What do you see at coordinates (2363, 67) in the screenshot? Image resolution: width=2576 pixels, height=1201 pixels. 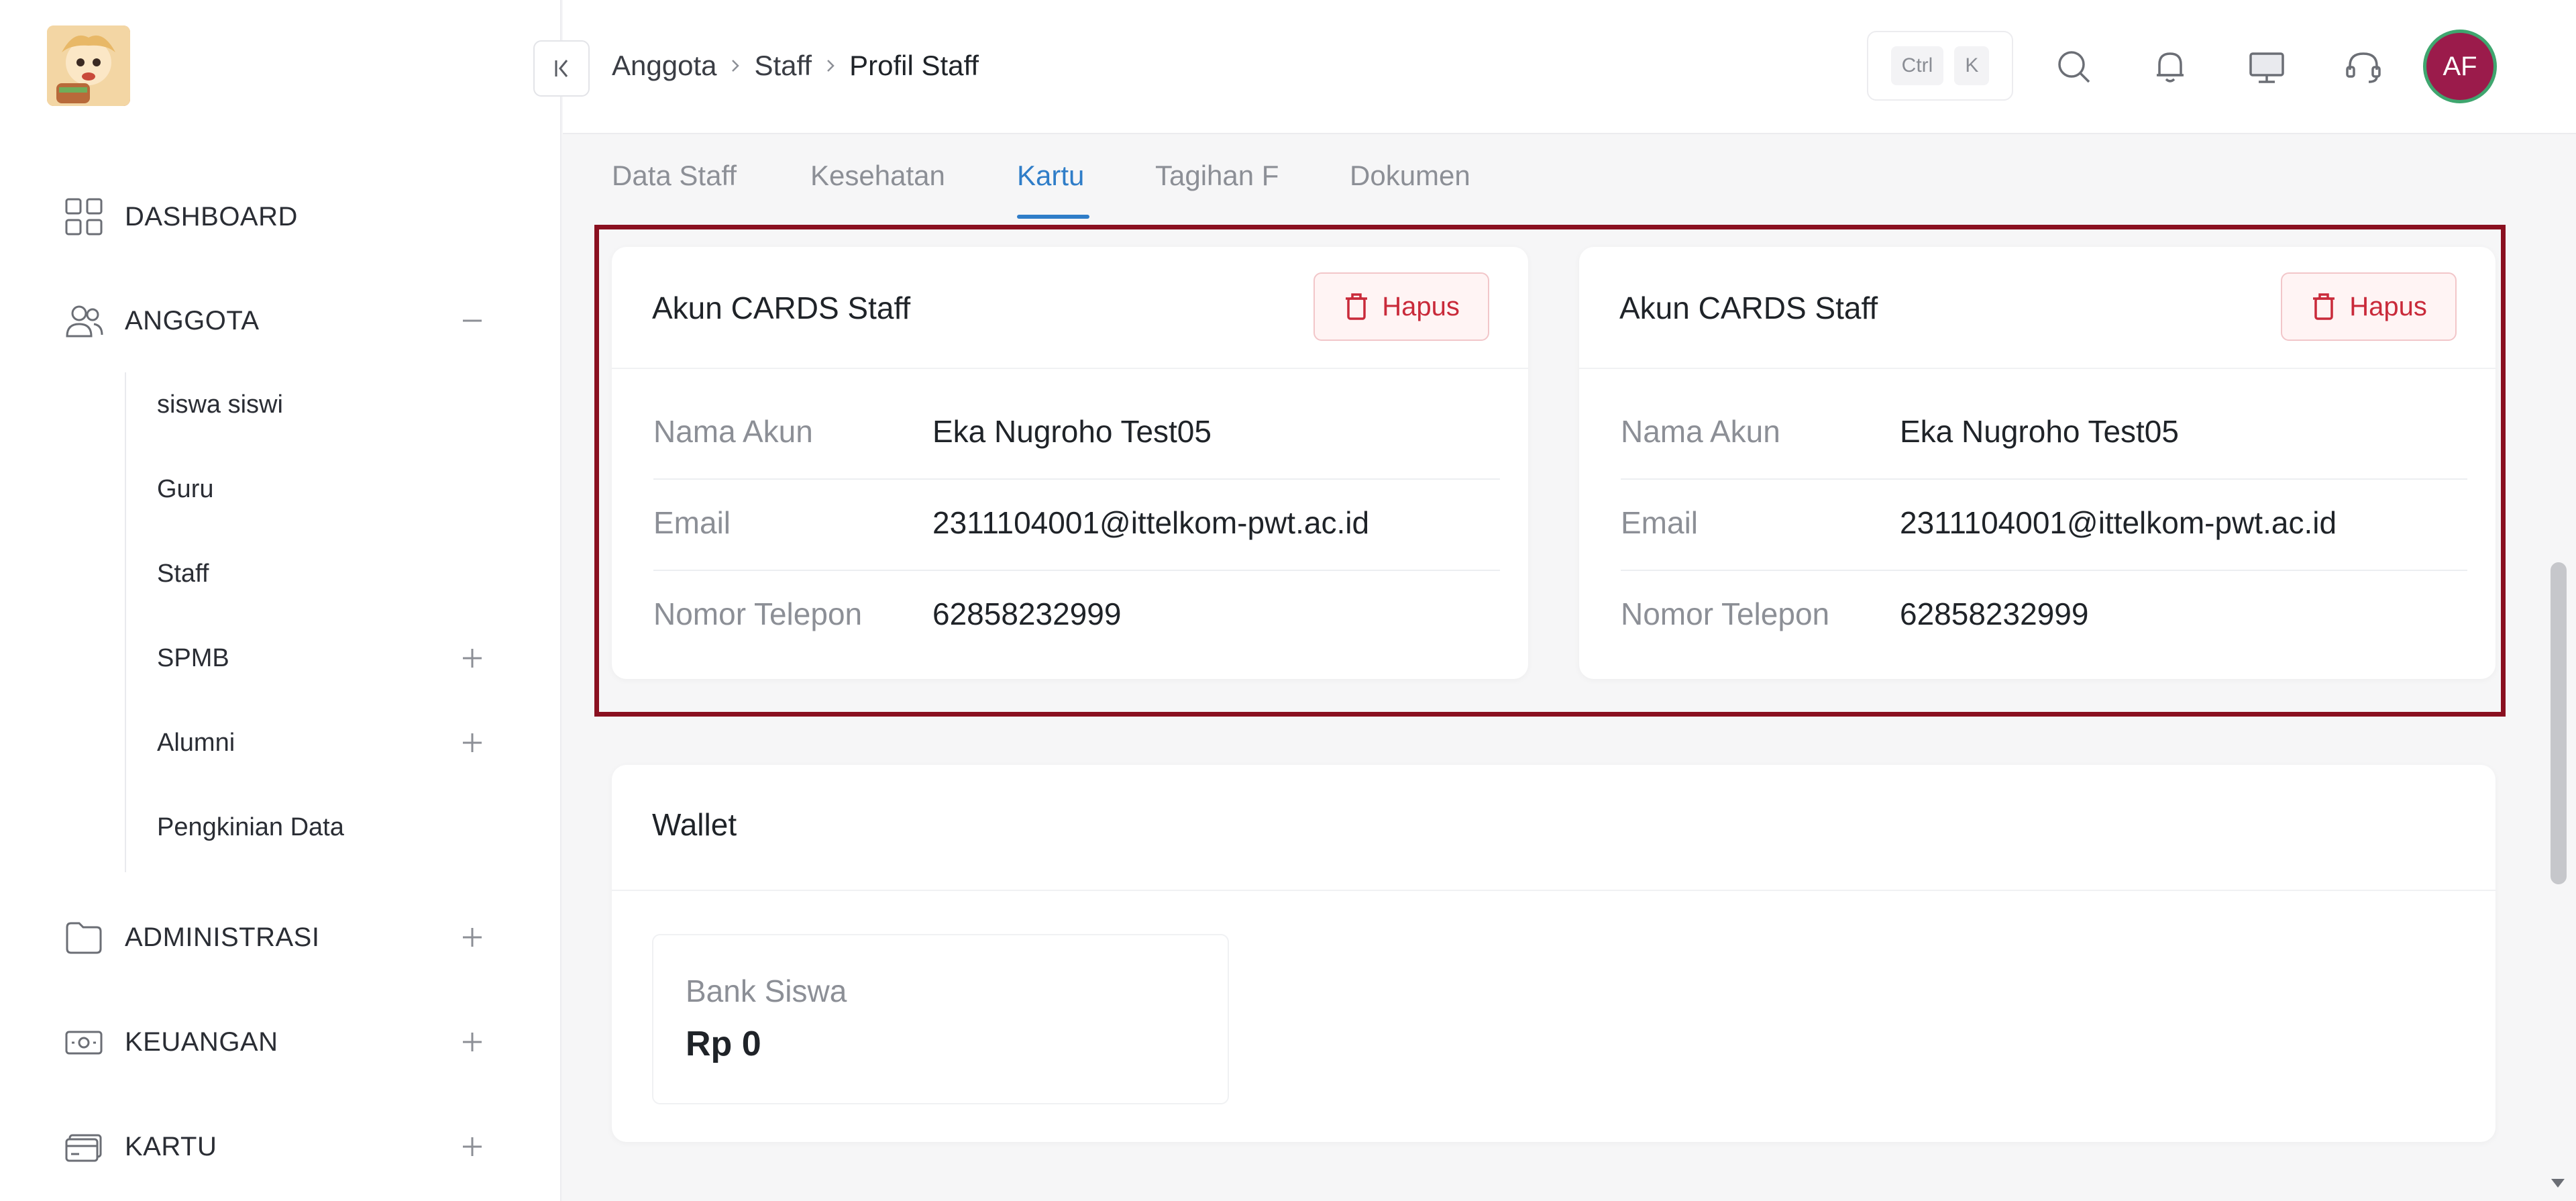 I see `headset-icon` at bounding box center [2363, 67].